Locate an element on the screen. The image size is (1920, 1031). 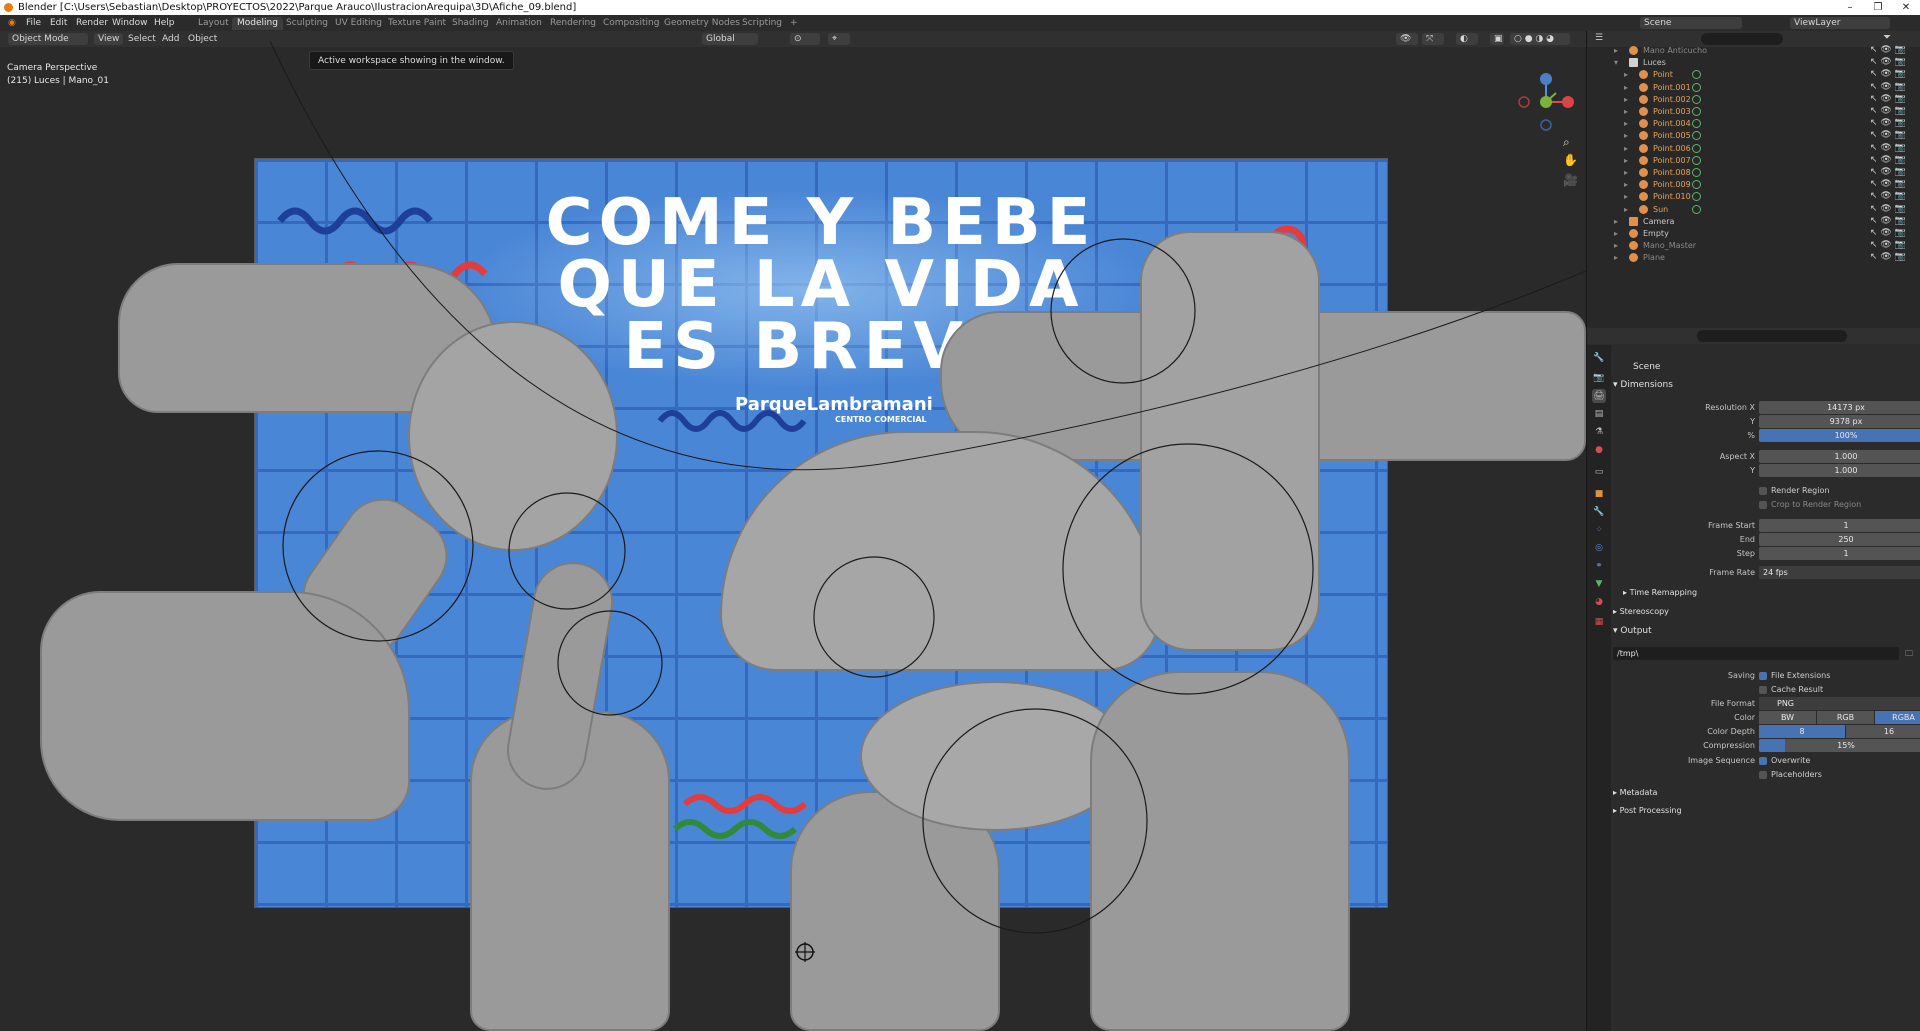
resolution-x-field: 14173 px is located at coordinates (1839, 407).